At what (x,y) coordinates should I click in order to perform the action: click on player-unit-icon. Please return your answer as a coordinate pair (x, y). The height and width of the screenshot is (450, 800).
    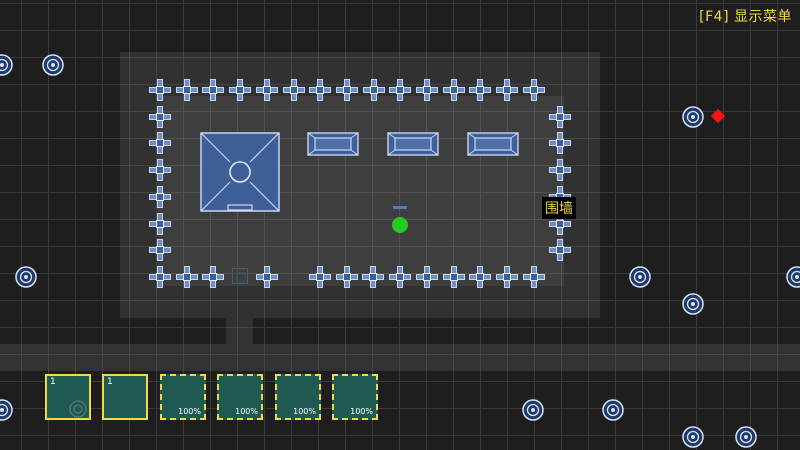
    Looking at the image, I should click on (400, 225).